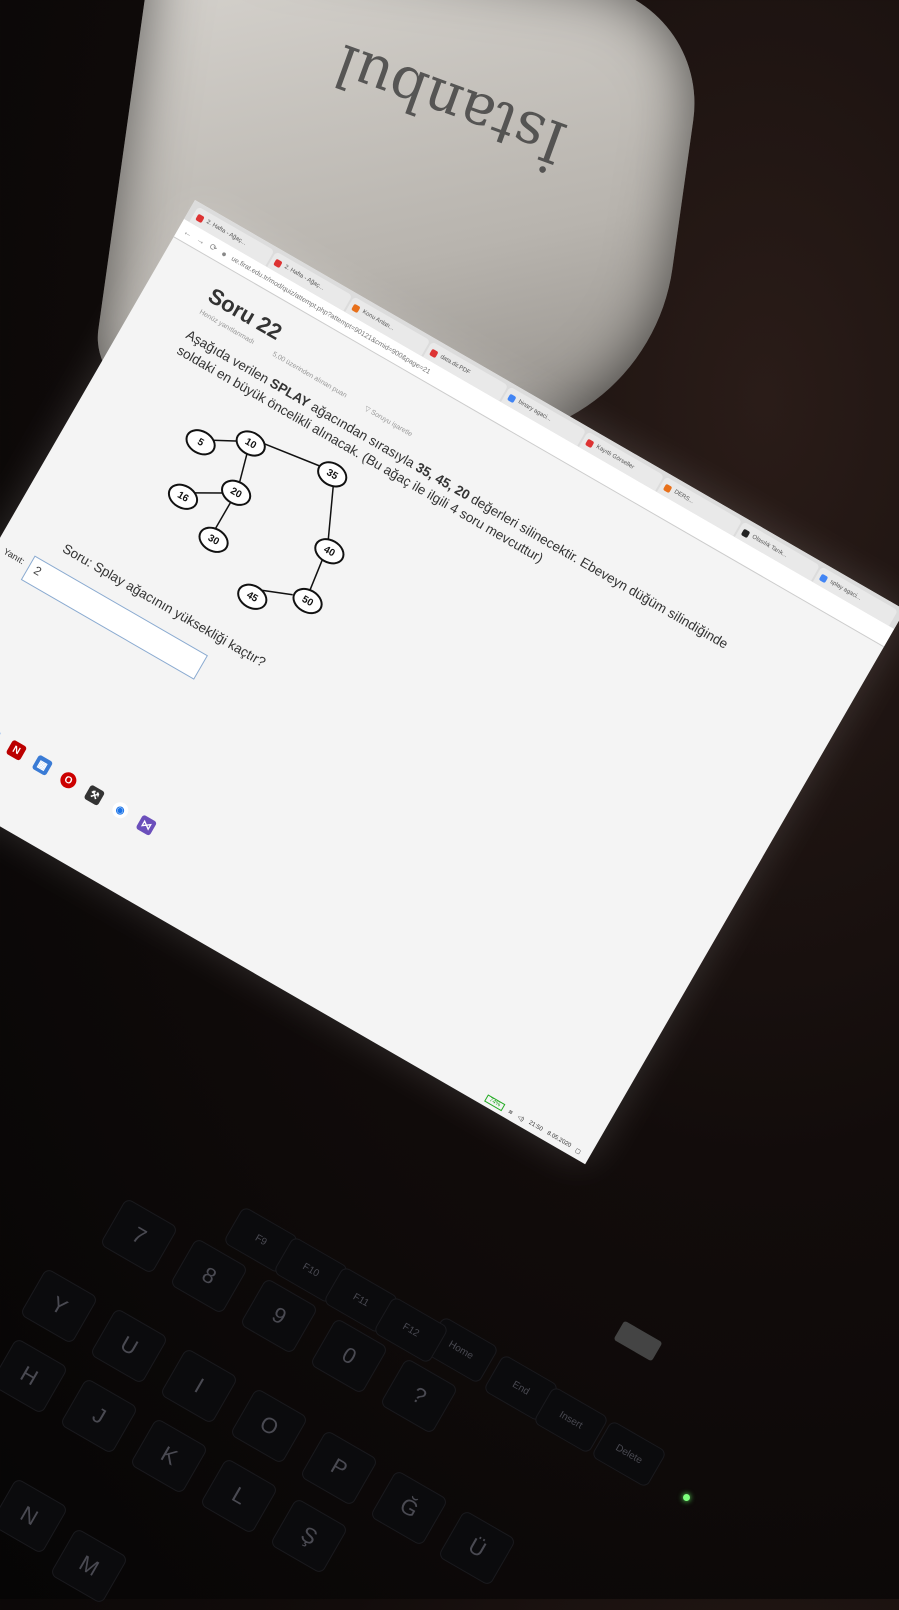  Describe the element at coordinates (42, 765) in the screenshot. I see `store-icon: ▦` at that location.